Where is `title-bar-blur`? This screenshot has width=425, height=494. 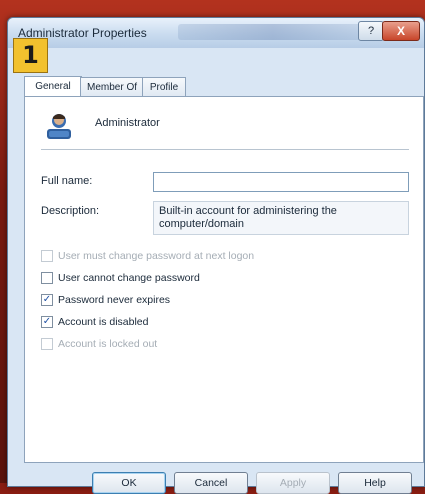 title-bar-blur is located at coordinates (273, 32).